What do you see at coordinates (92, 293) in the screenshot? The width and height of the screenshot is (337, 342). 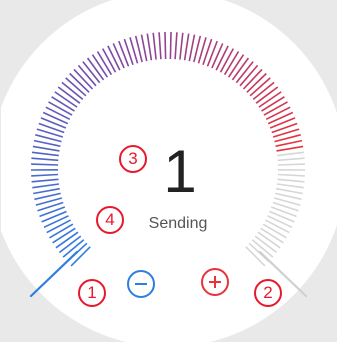 I see `callout-1: 1` at bounding box center [92, 293].